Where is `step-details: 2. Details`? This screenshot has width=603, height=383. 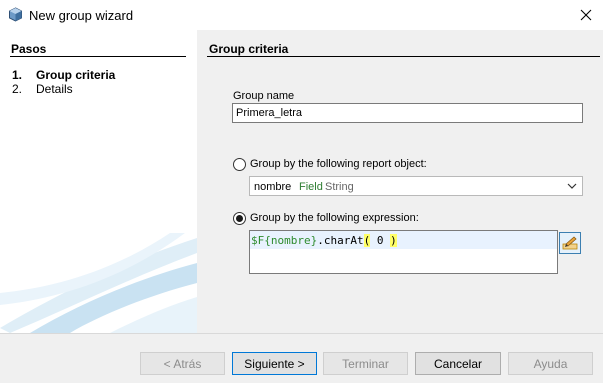 step-details: 2. Details is located at coordinates (42, 89).